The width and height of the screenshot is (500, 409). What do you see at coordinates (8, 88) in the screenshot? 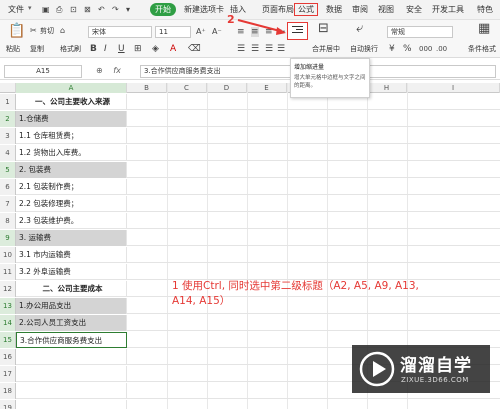
I see `select-all-corner` at bounding box center [8, 88].